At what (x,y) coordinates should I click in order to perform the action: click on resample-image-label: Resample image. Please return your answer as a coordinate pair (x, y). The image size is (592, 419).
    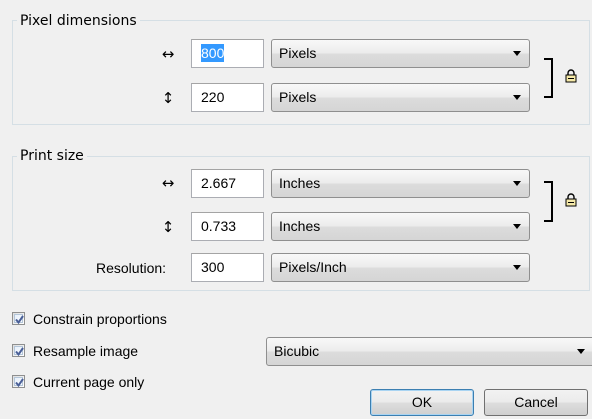
    Looking at the image, I should click on (85, 351).